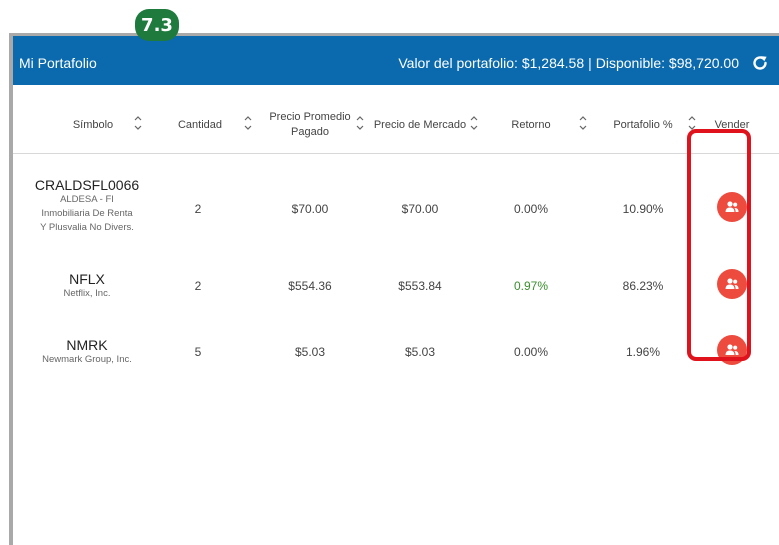  What do you see at coordinates (420, 286) in the screenshot?
I see `market-price-cell: $553.84` at bounding box center [420, 286].